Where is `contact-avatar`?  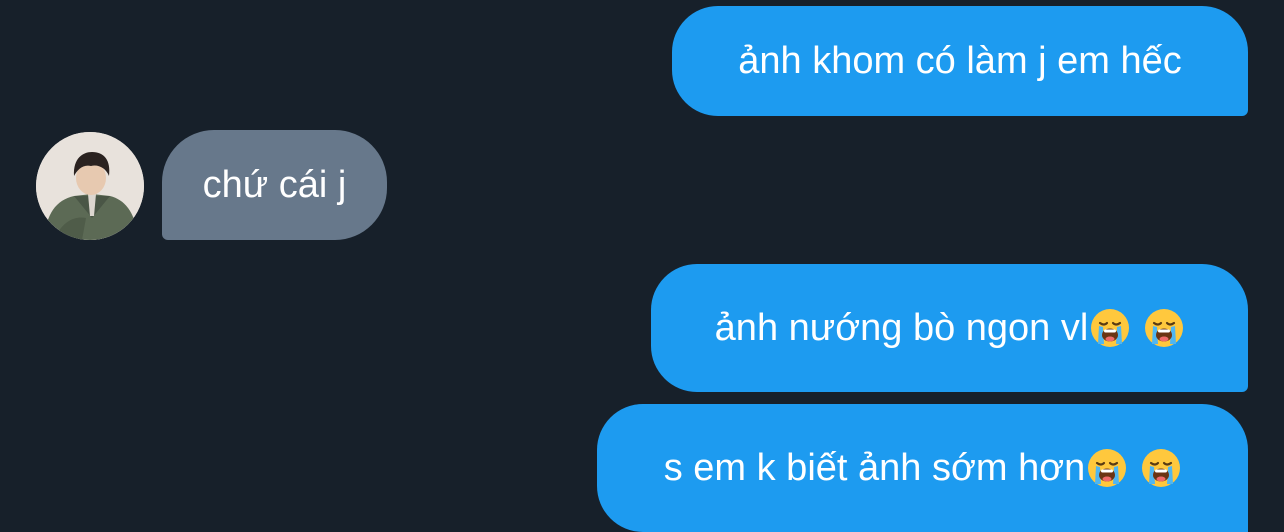 contact-avatar is located at coordinates (90, 186).